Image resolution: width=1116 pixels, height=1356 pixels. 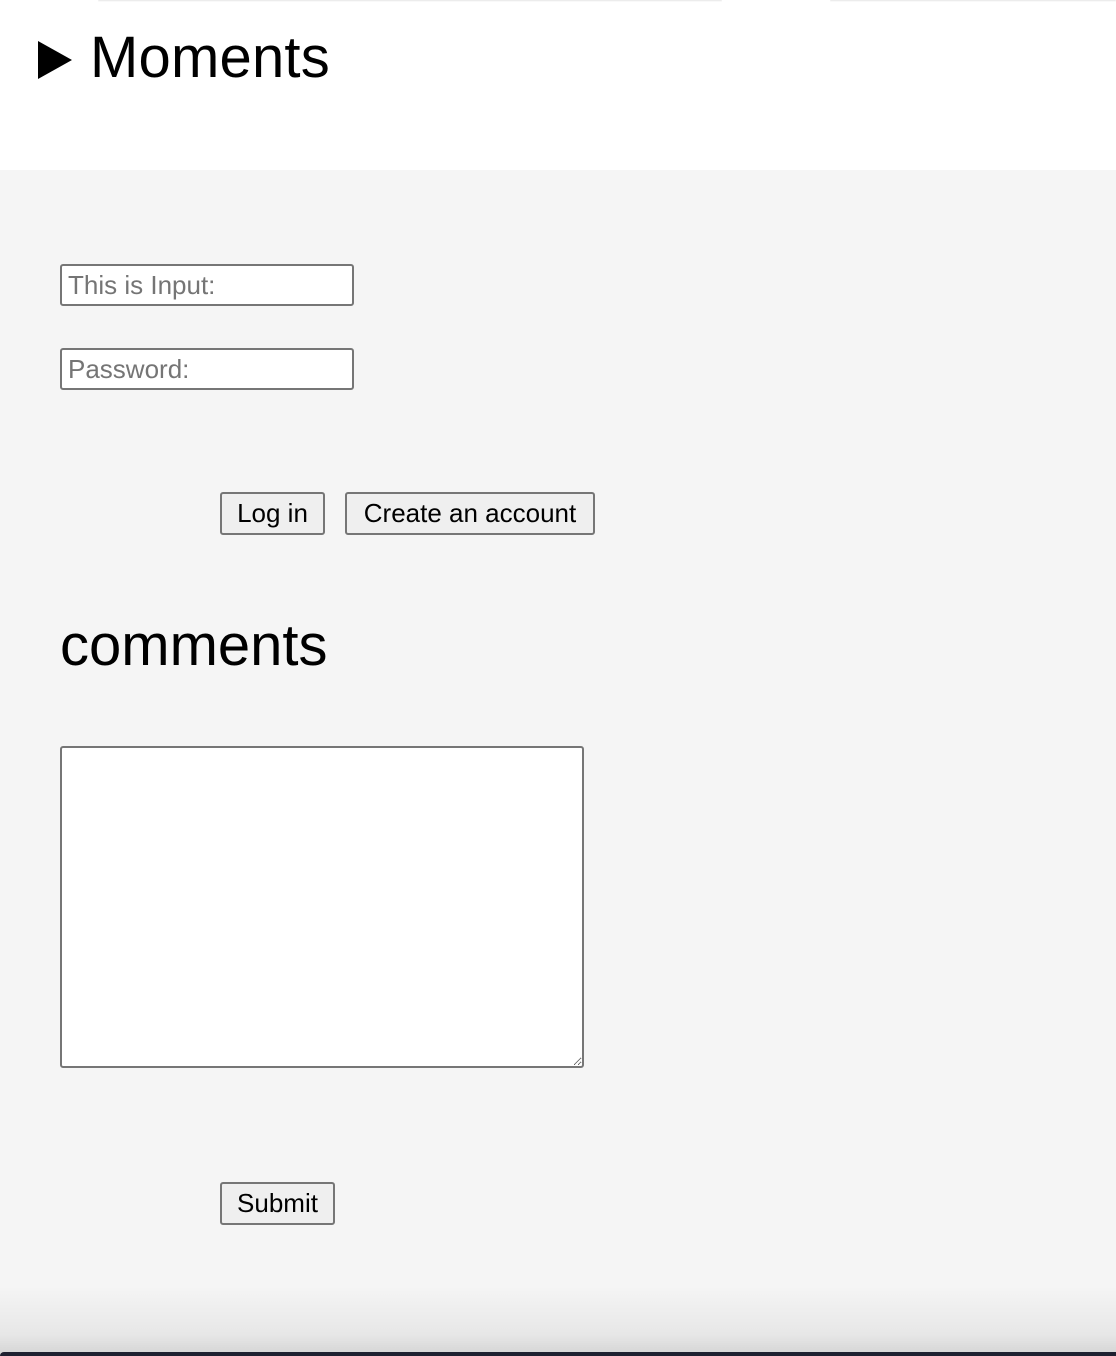 What do you see at coordinates (207, 285) in the screenshot?
I see `username-input` at bounding box center [207, 285].